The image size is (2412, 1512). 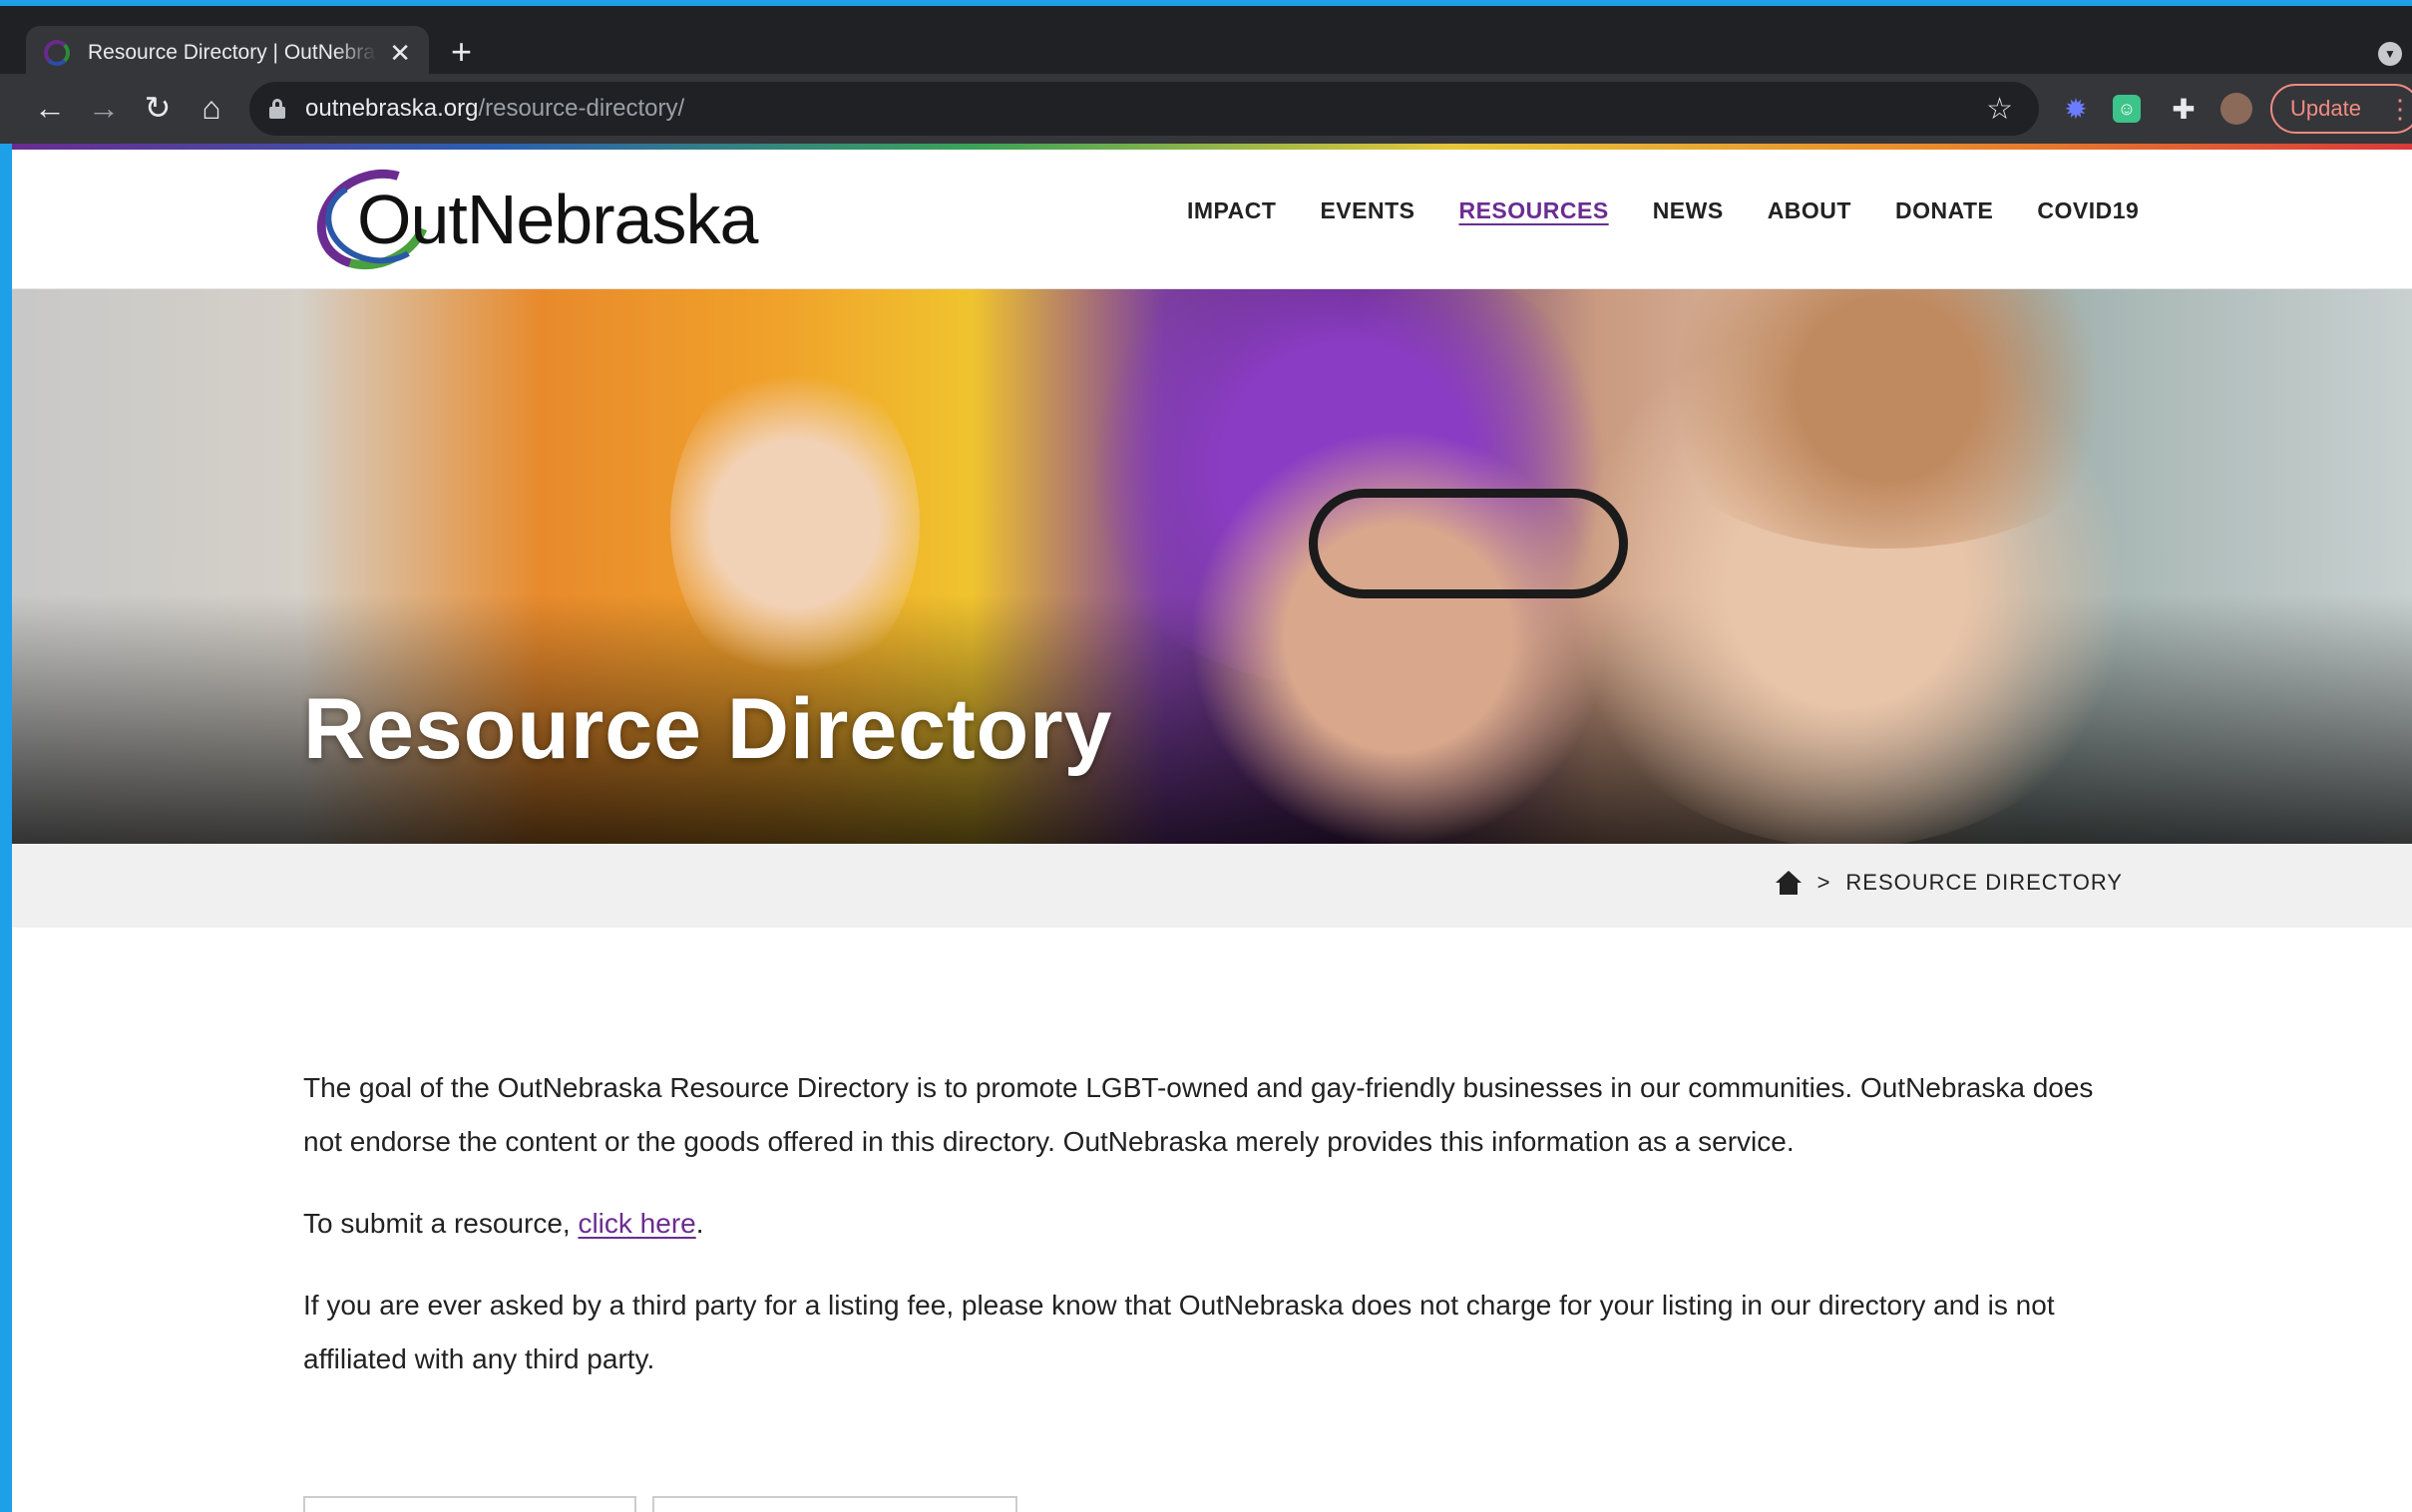 What do you see at coordinates (2399, 109) in the screenshot?
I see `menu-dots-icon: ⋮` at bounding box center [2399, 109].